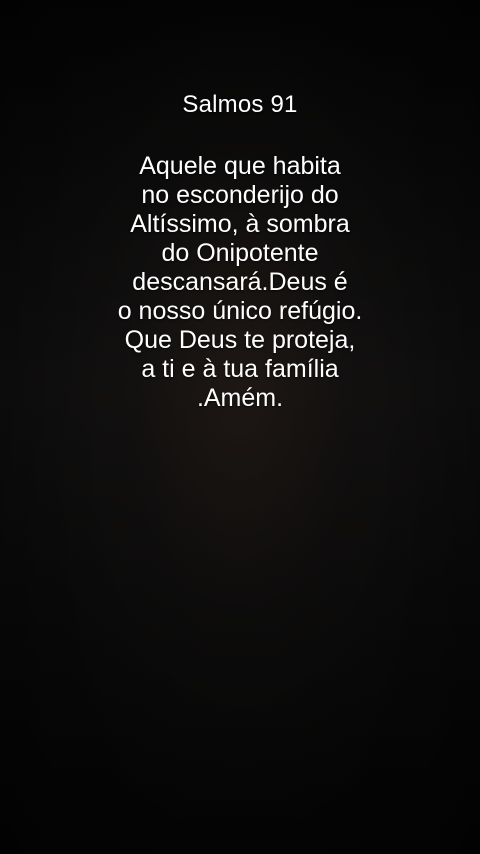 This screenshot has width=480, height=854. Describe the element at coordinates (240, 340) in the screenshot. I see `verse-line: Que Deus te proteja,` at that location.